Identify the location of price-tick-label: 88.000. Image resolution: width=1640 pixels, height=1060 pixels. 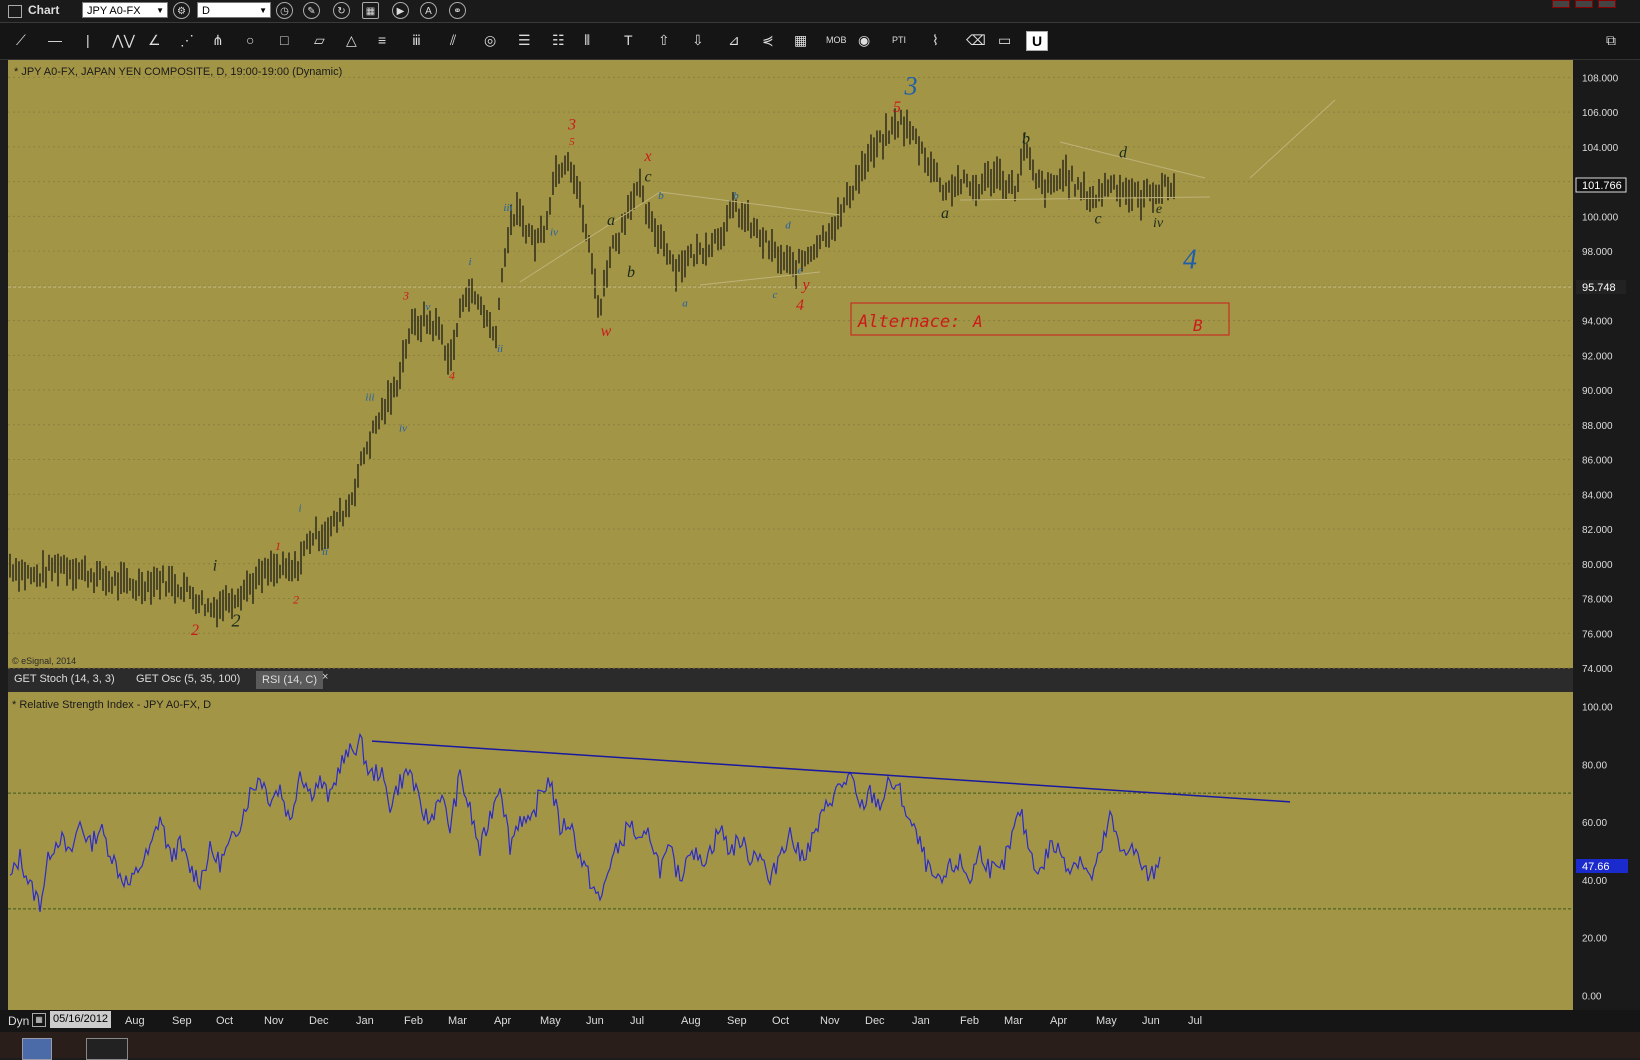
(1597, 426).